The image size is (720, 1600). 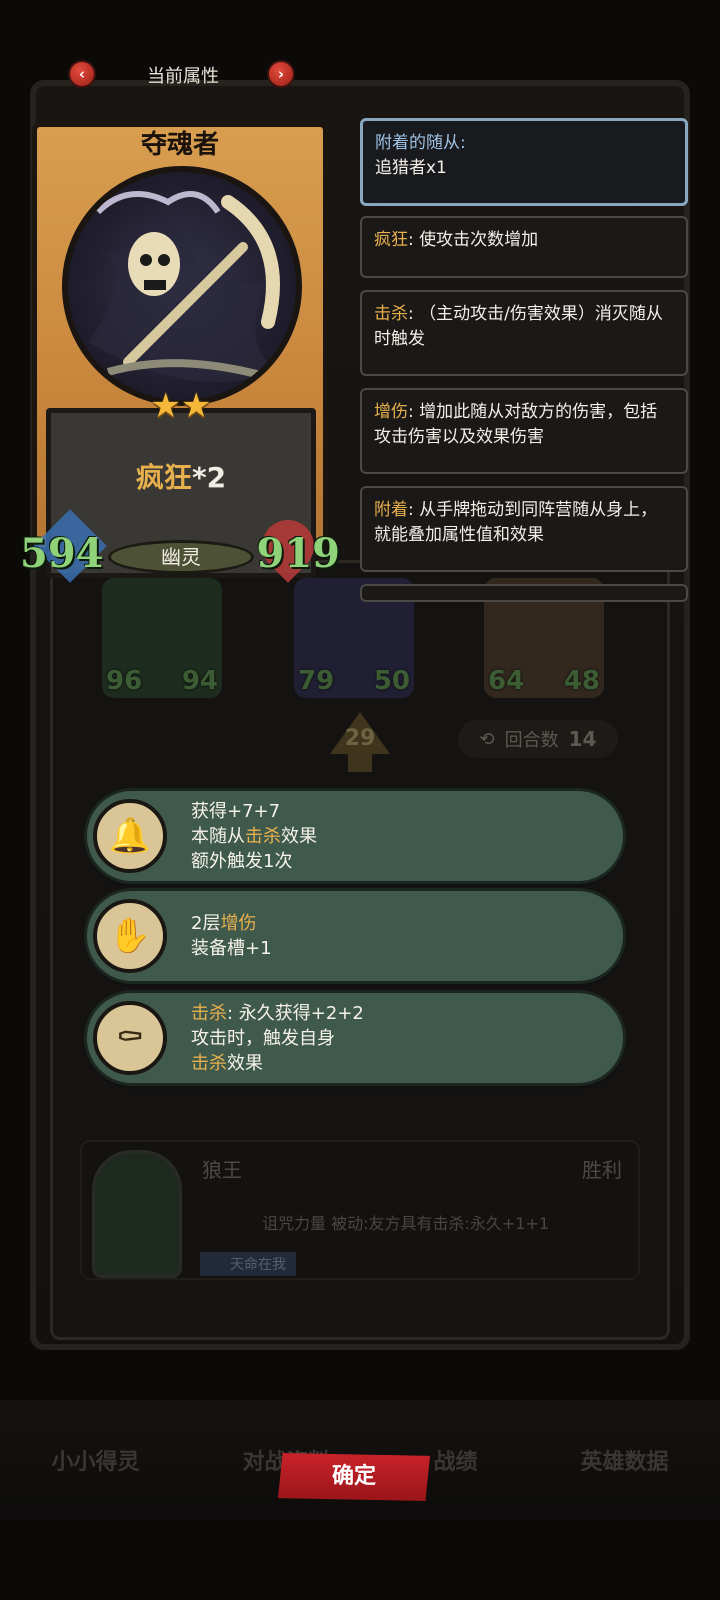 I want to click on equipment-line: 本随从击杀效果, so click(x=254, y=836).